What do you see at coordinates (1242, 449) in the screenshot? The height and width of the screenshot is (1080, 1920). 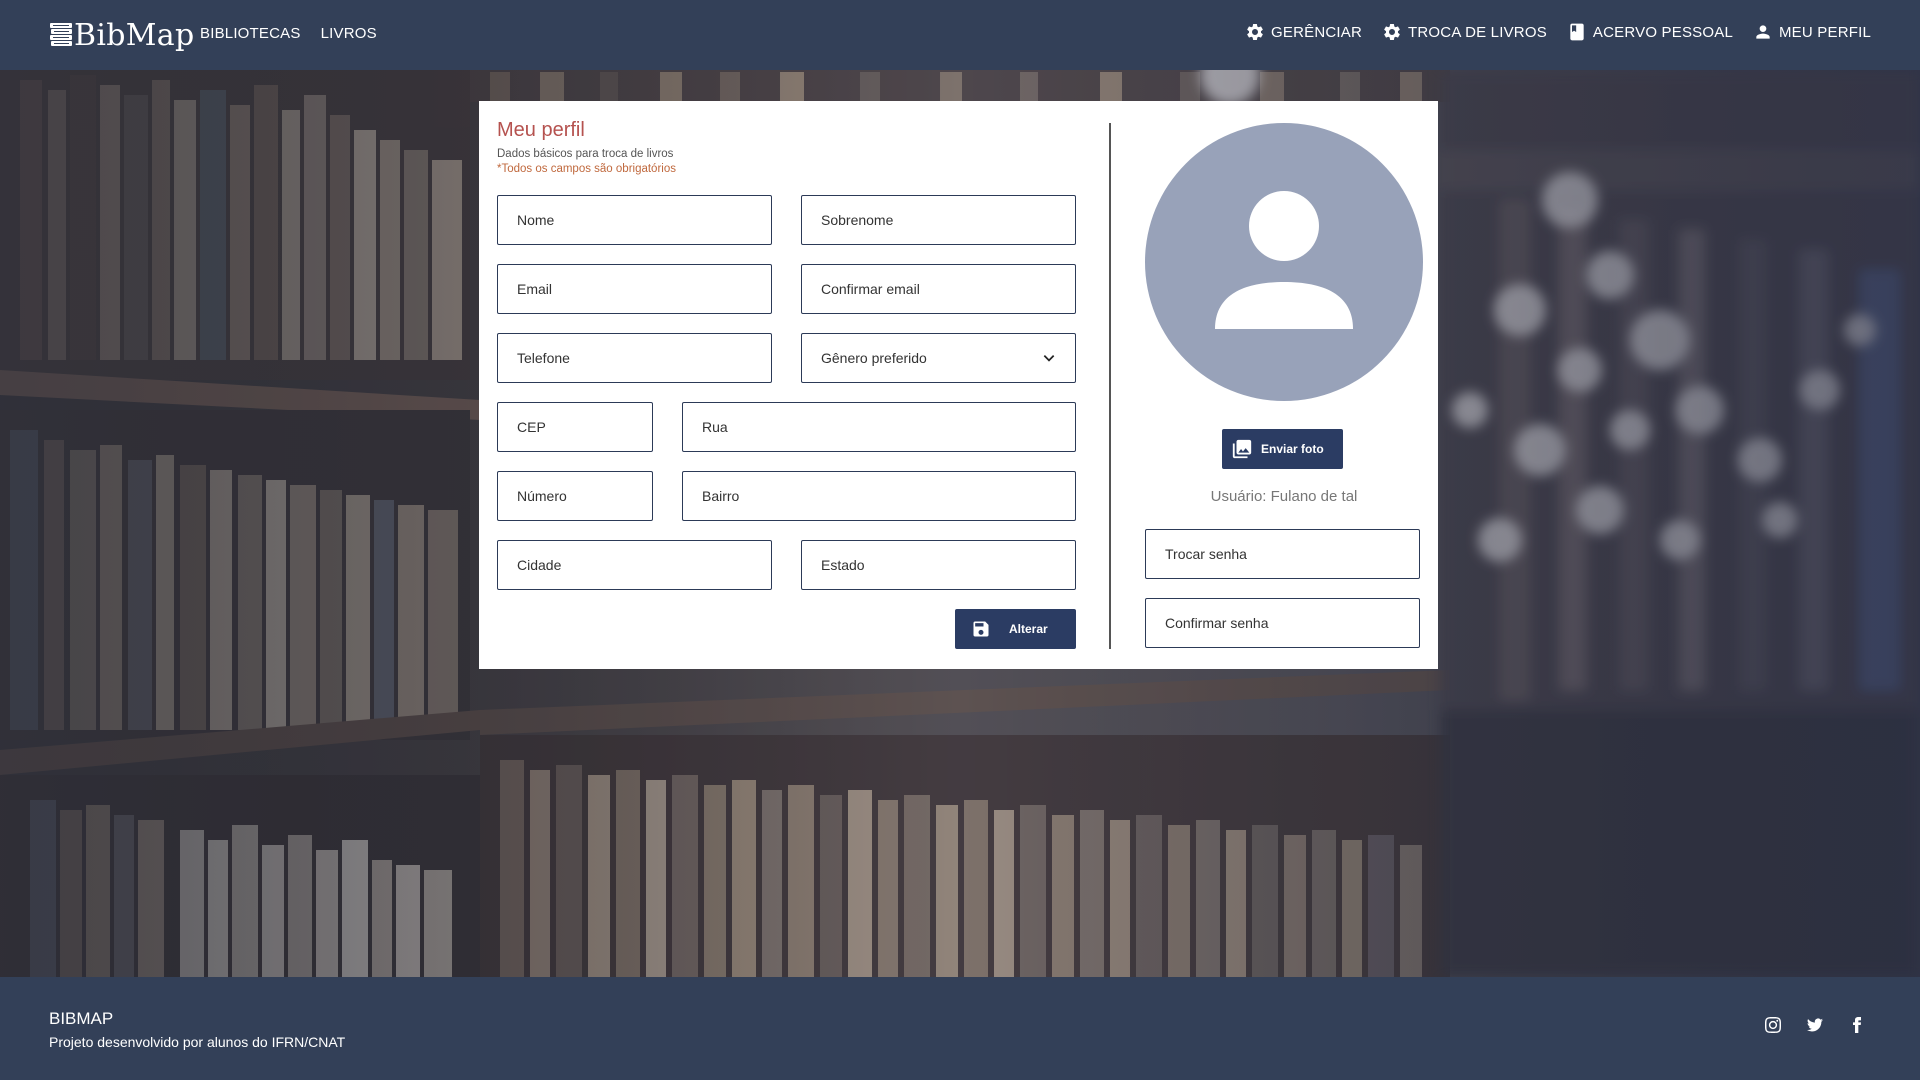 I see `photo-library-icon` at bounding box center [1242, 449].